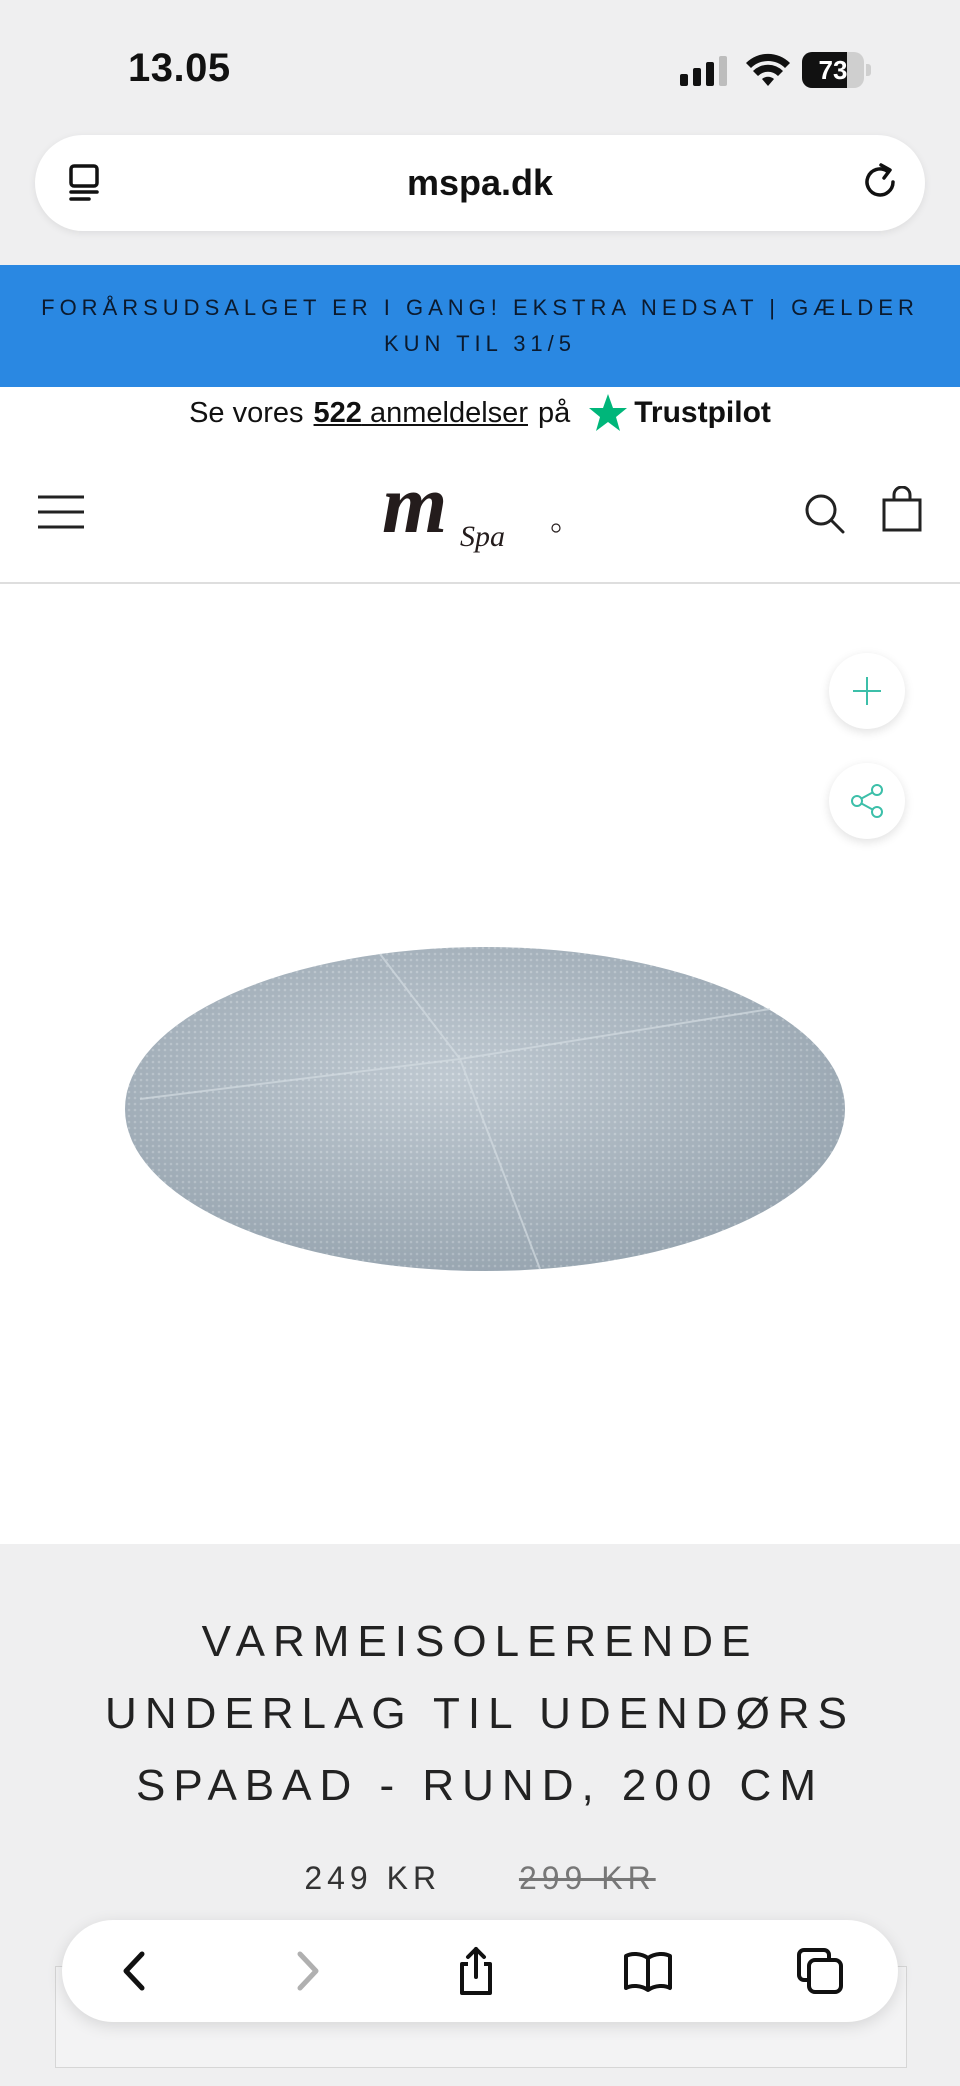 Image resolution: width=960 pixels, height=2086 pixels. Describe the element at coordinates (608, 412) in the screenshot. I see `trustpilot-star-icon` at that location.